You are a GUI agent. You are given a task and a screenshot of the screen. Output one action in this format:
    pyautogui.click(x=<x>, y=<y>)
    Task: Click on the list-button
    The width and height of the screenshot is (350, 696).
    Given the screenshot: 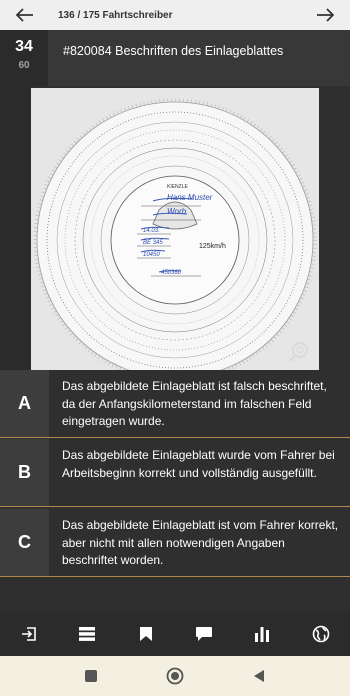 What is the action you would take?
    pyautogui.click(x=87, y=634)
    